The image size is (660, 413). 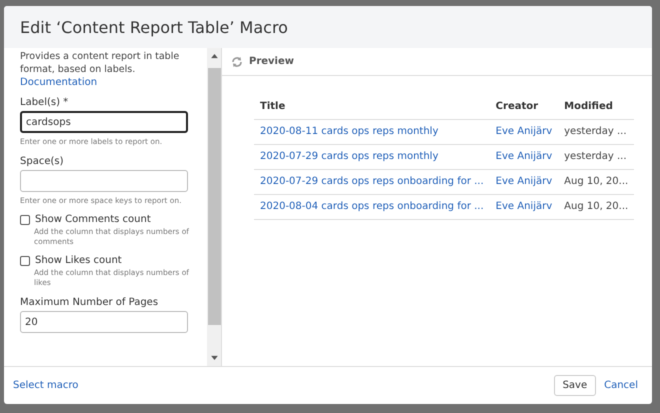 What do you see at coordinates (45, 102) in the screenshot?
I see `field-label: Label(s) *` at bounding box center [45, 102].